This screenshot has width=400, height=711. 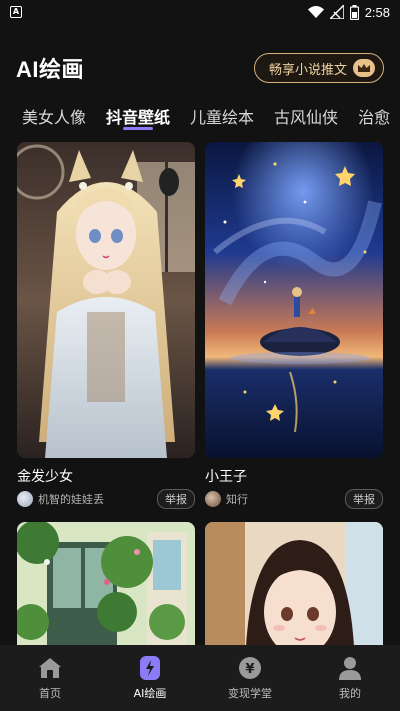 I want to click on nav-label: 我的, so click(x=350, y=693).